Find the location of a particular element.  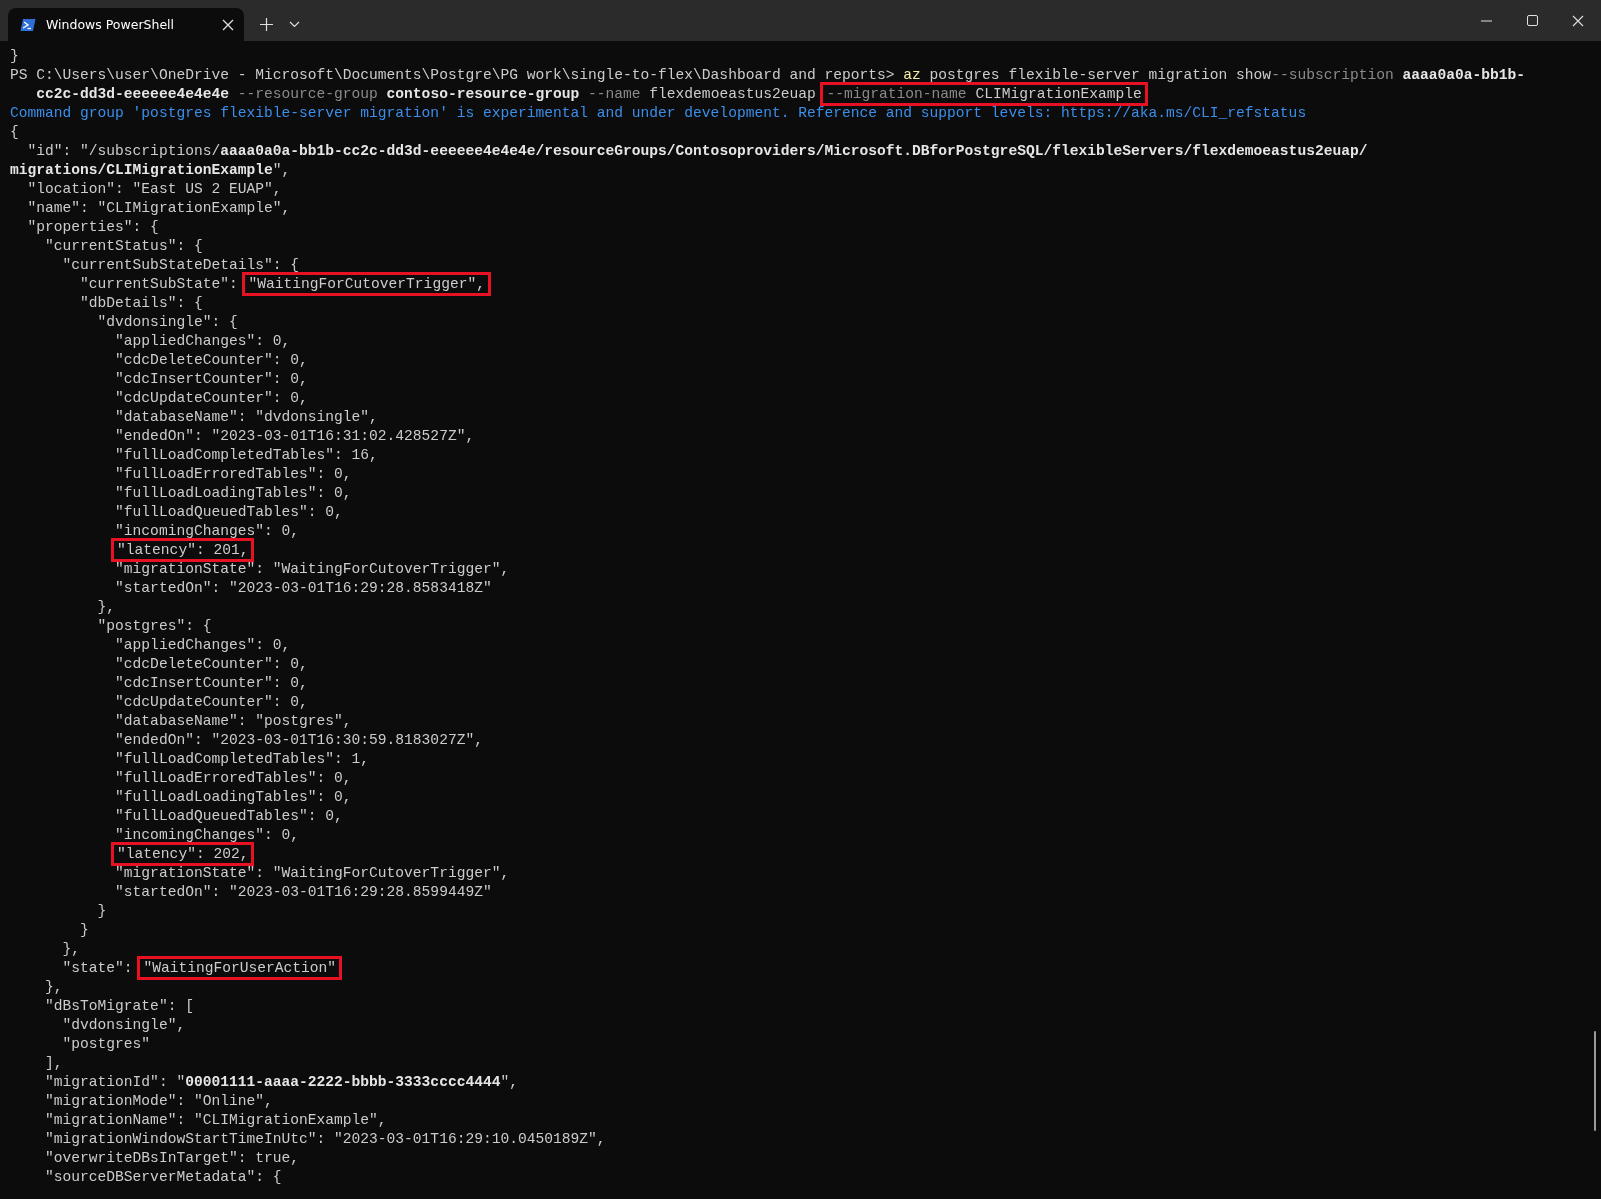

output-text: "migrationName": "CLIMigrationExample", is located at coordinates (215, 1120).